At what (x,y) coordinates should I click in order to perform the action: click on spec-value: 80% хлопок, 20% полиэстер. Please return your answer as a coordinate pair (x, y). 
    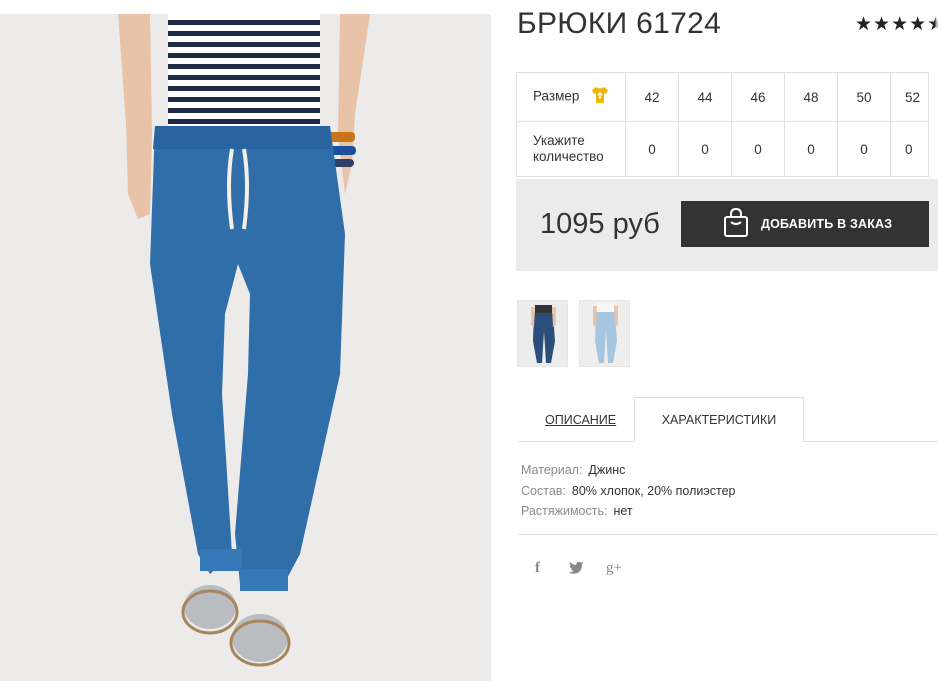
    Looking at the image, I should click on (653, 490).